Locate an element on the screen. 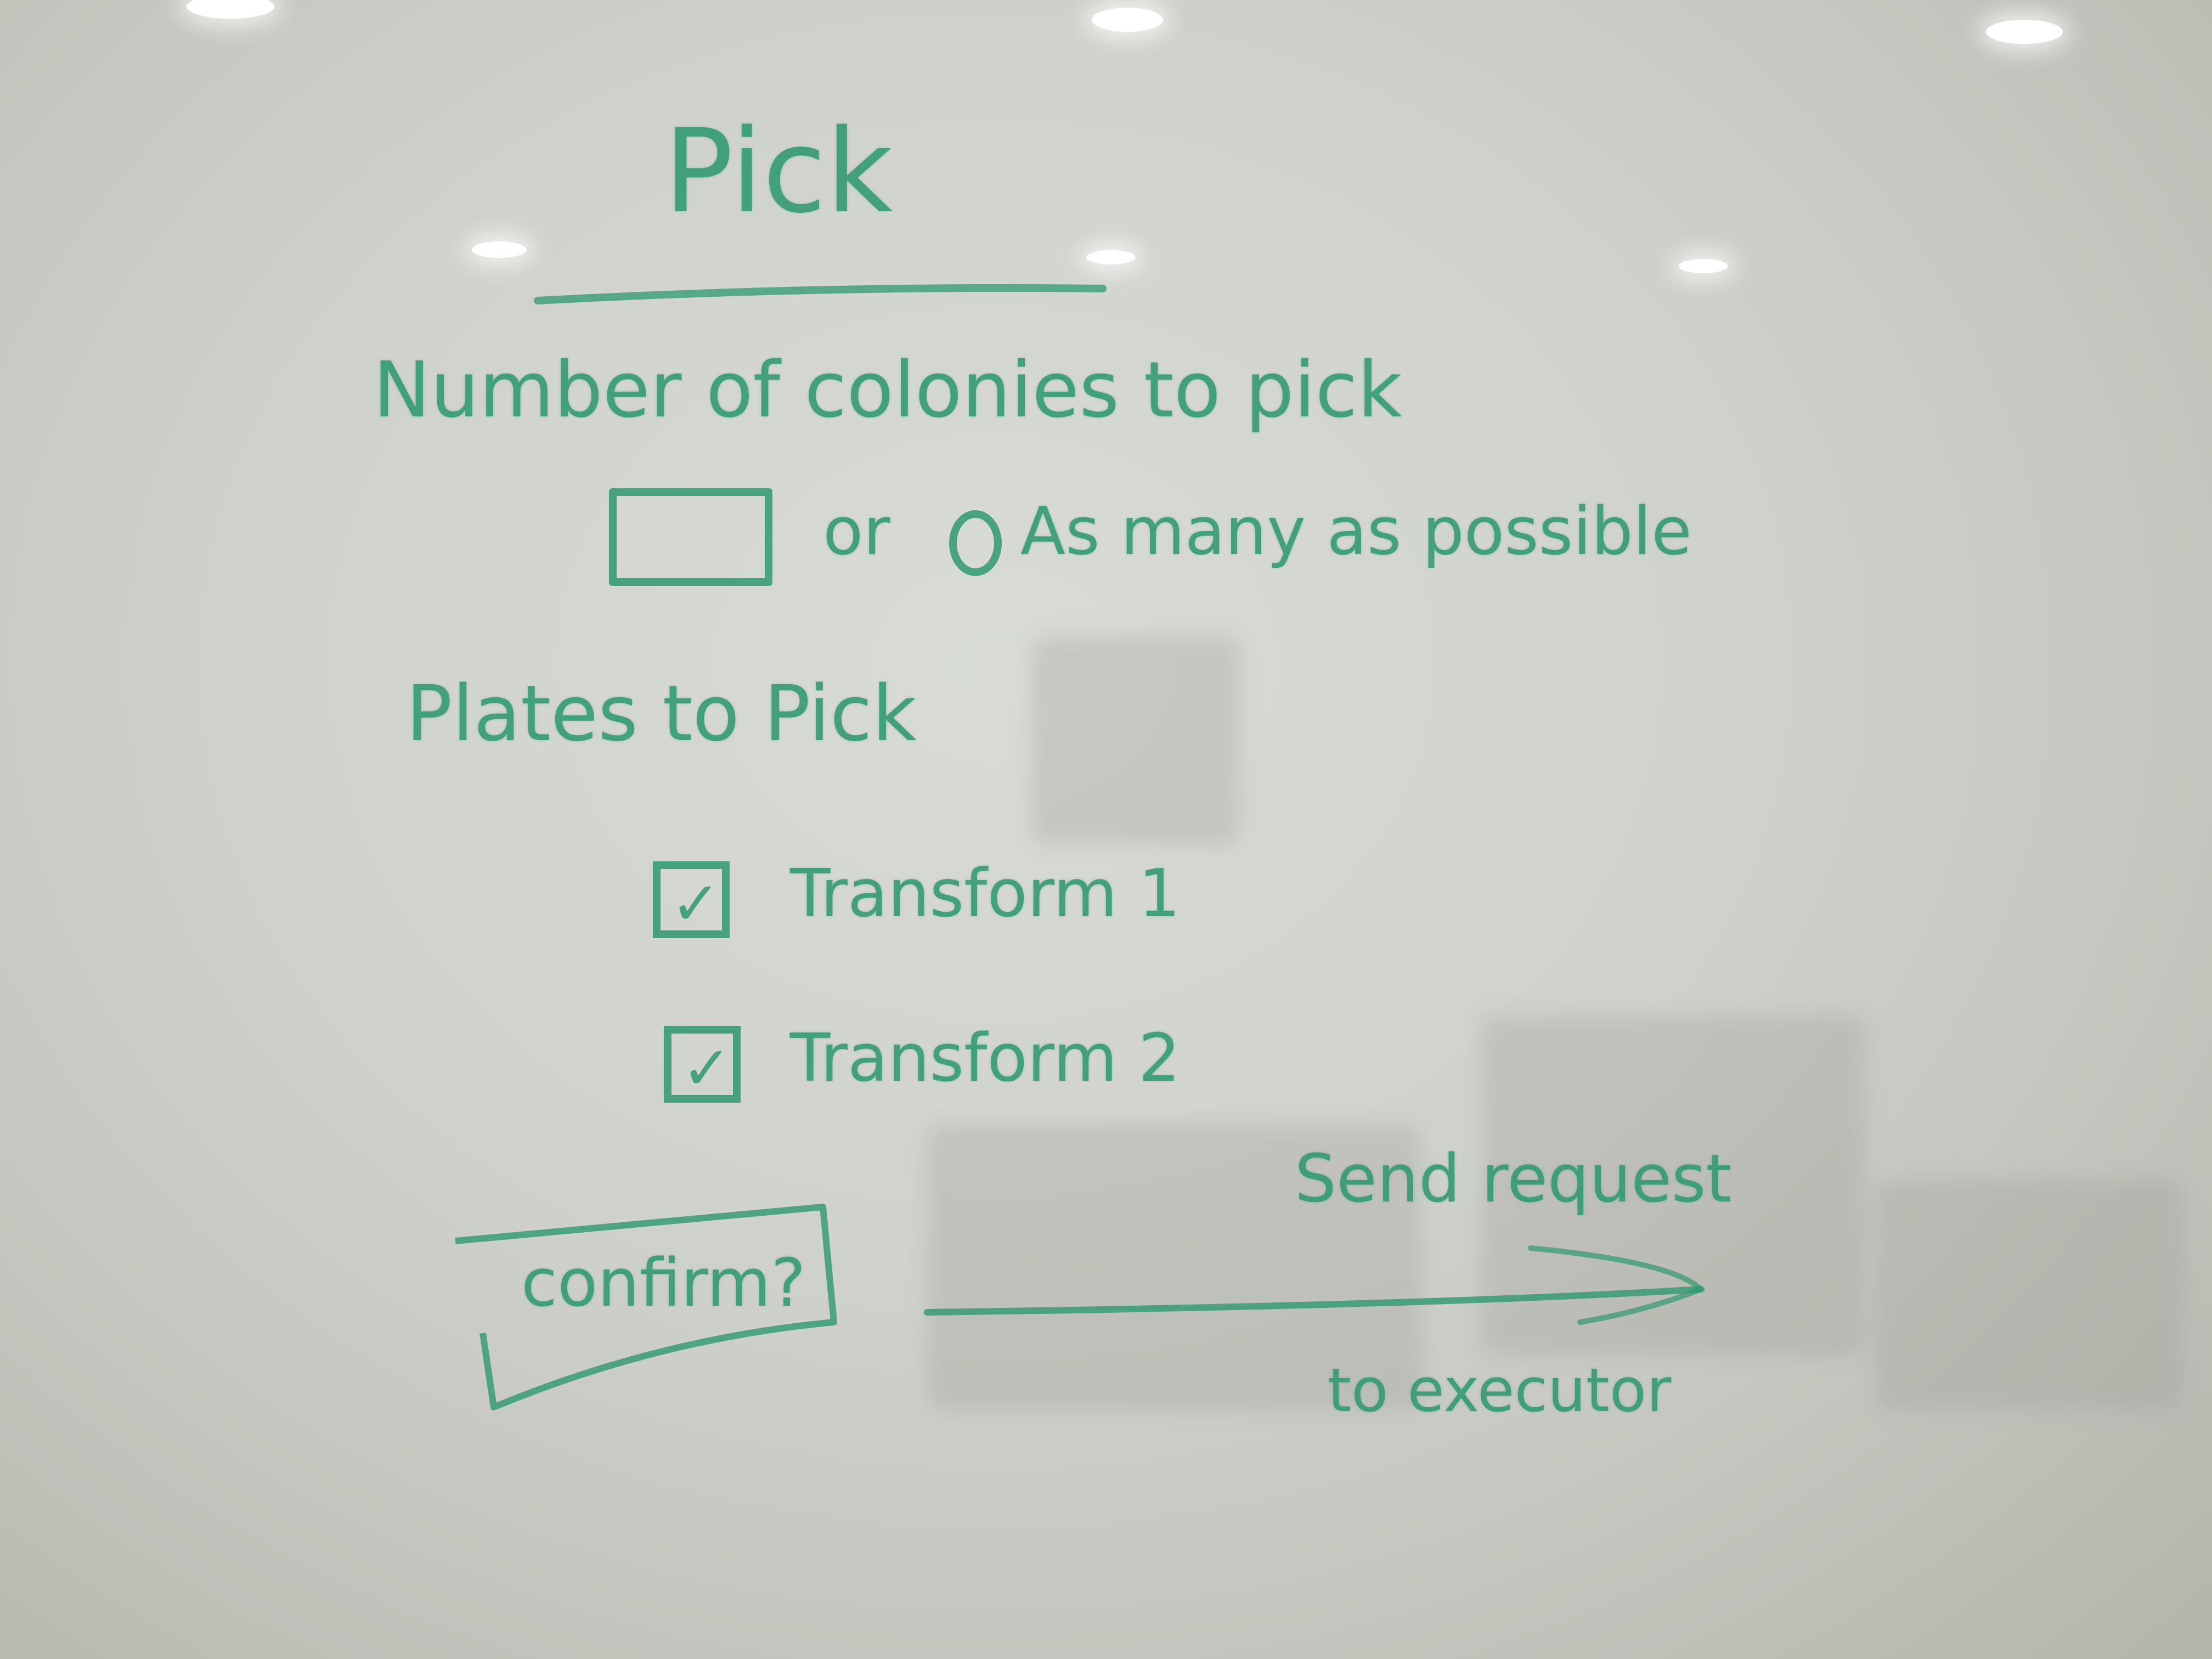  title-underline is located at coordinates (821, 294).